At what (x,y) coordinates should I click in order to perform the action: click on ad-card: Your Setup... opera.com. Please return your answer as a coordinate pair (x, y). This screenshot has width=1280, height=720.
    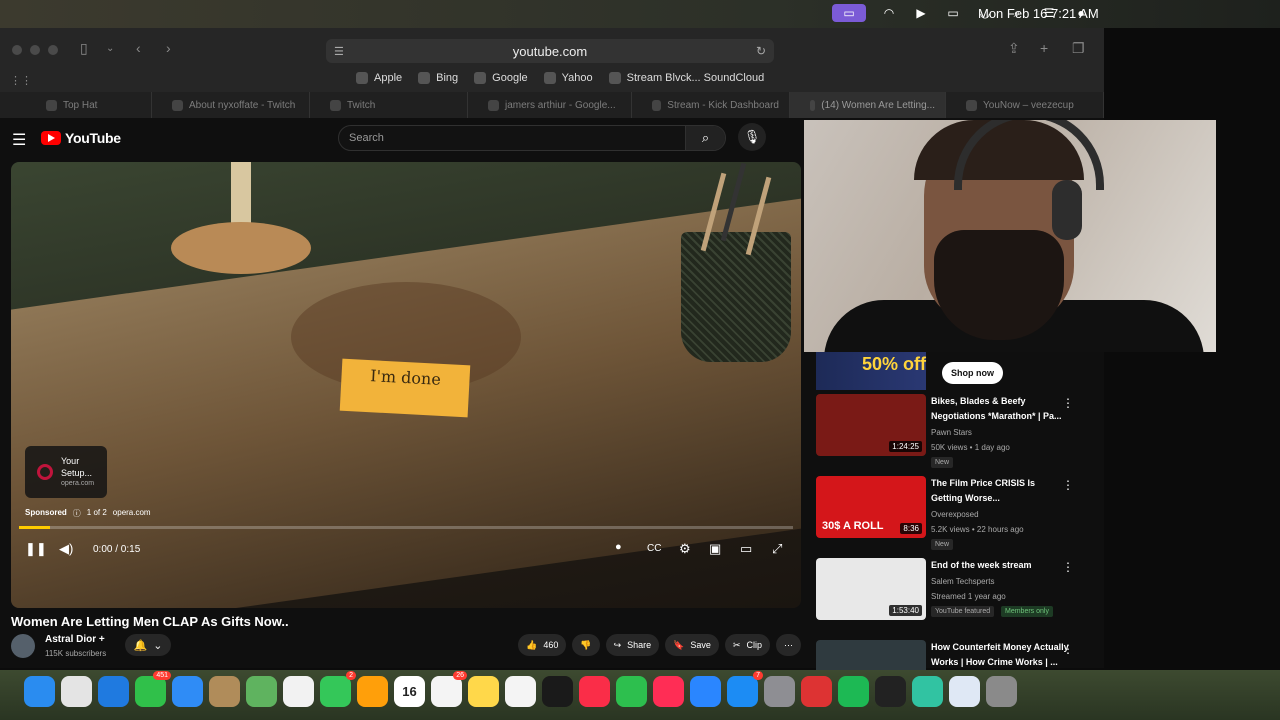
    Looking at the image, I should click on (66, 472).